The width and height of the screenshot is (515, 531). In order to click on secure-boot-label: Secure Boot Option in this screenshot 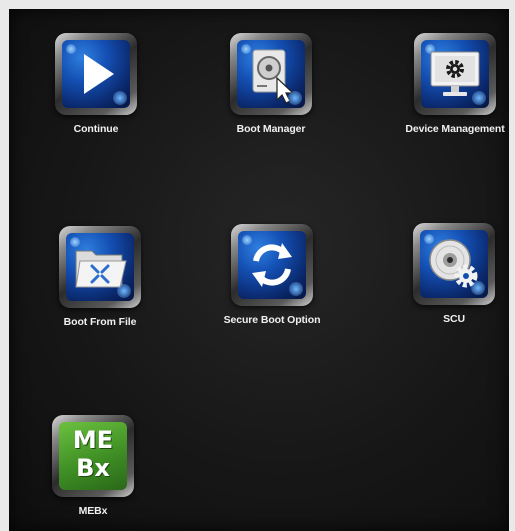, I will do `click(272, 320)`.